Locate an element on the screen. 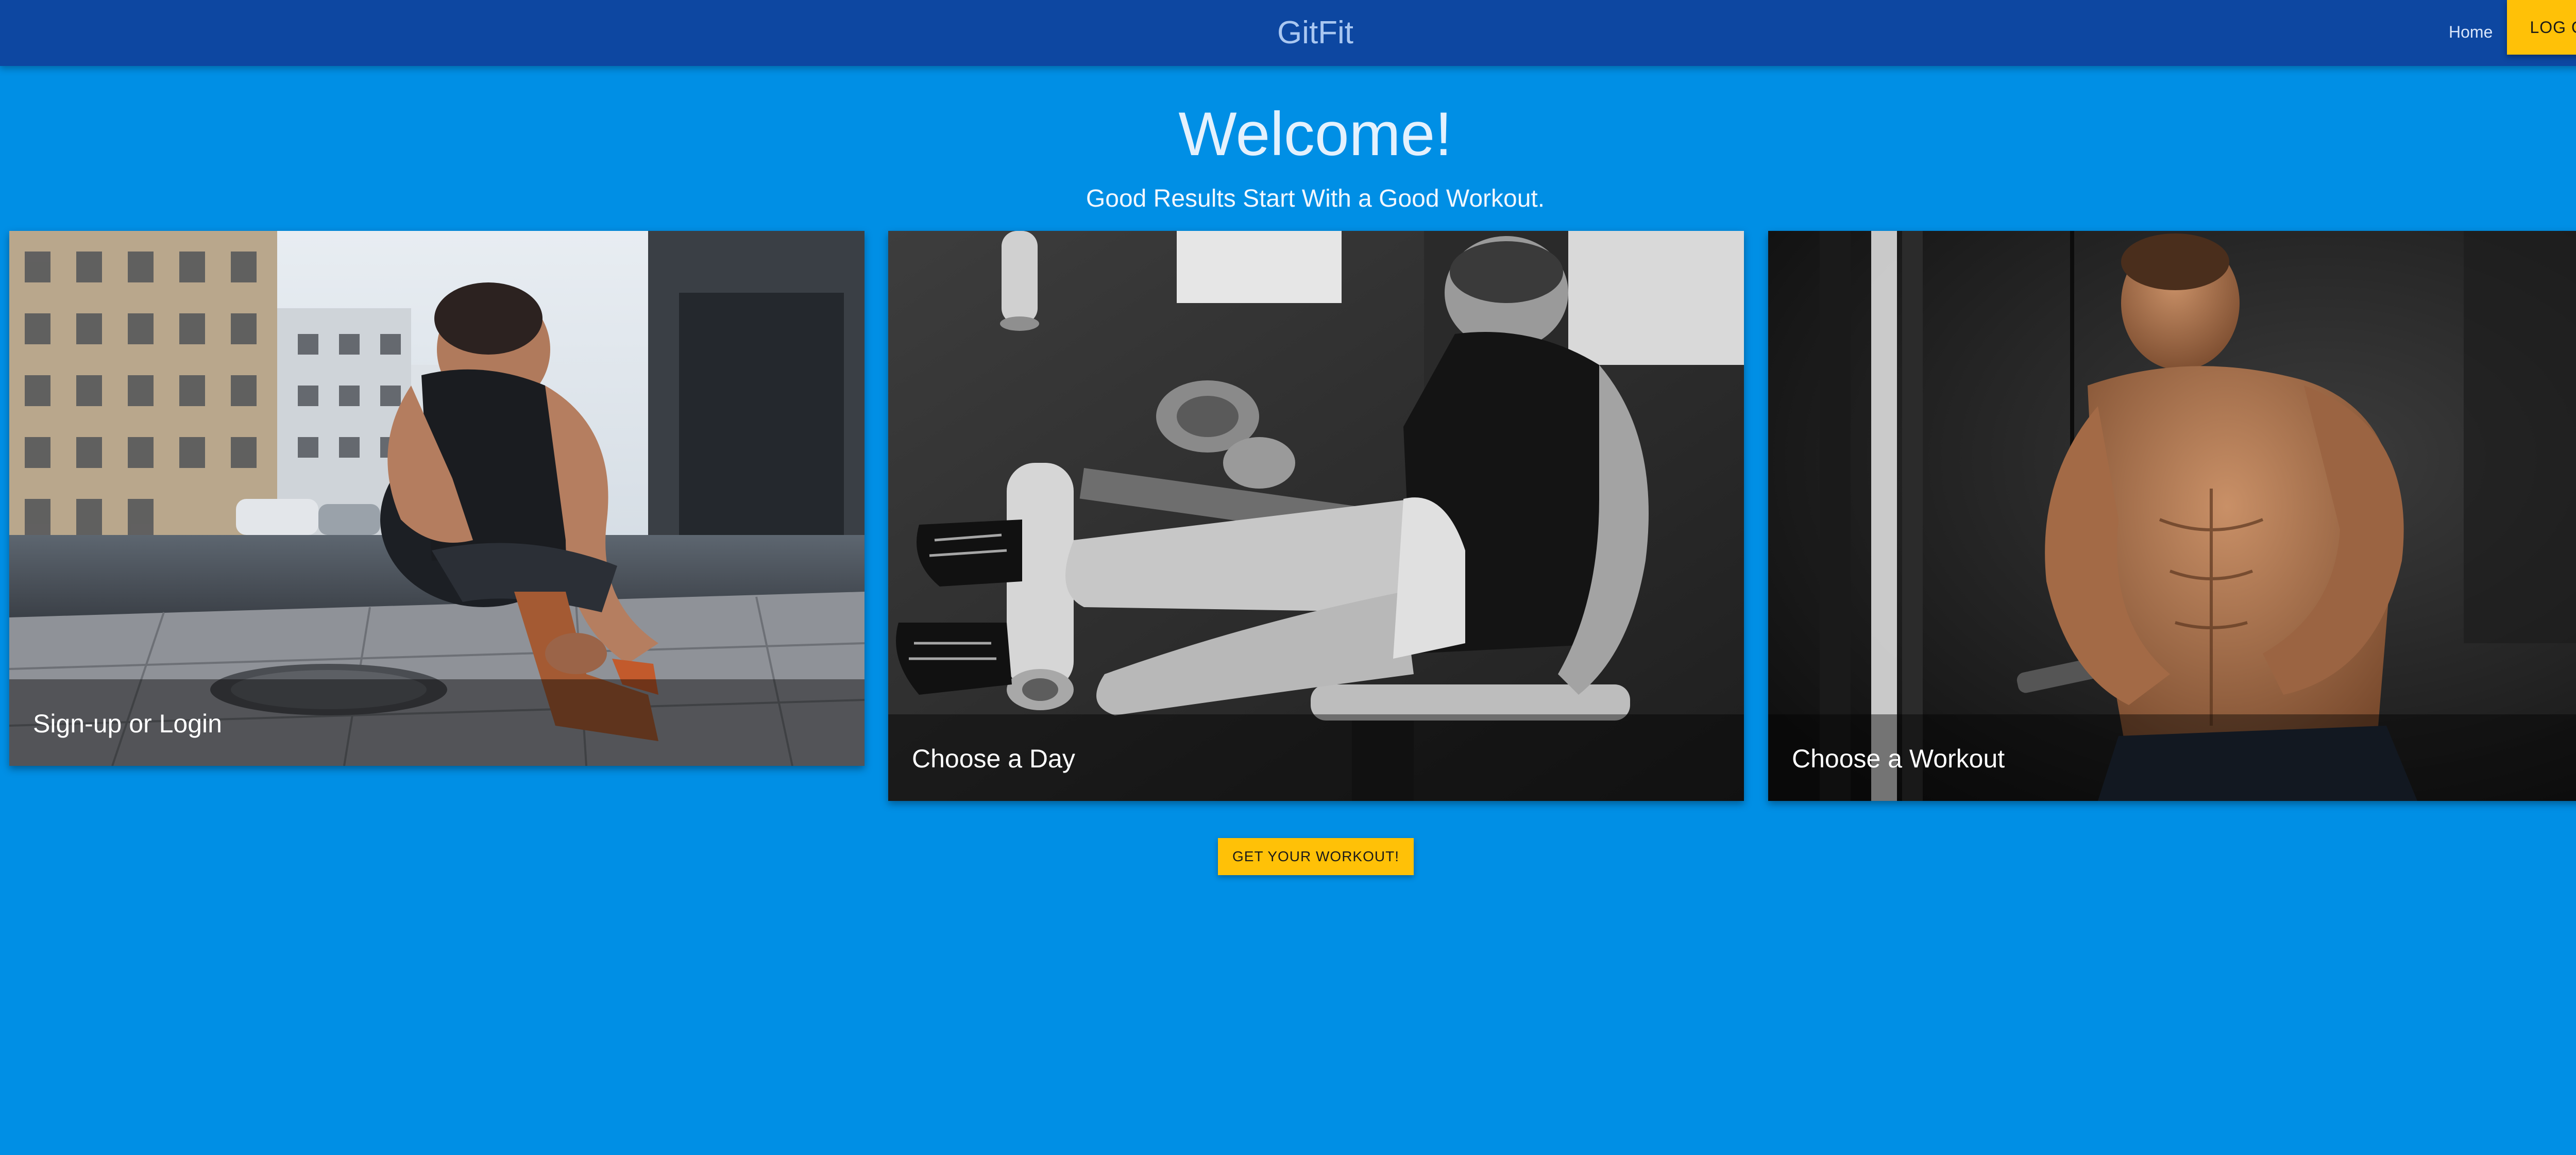  page-title: Welcome! is located at coordinates (1315, 134).